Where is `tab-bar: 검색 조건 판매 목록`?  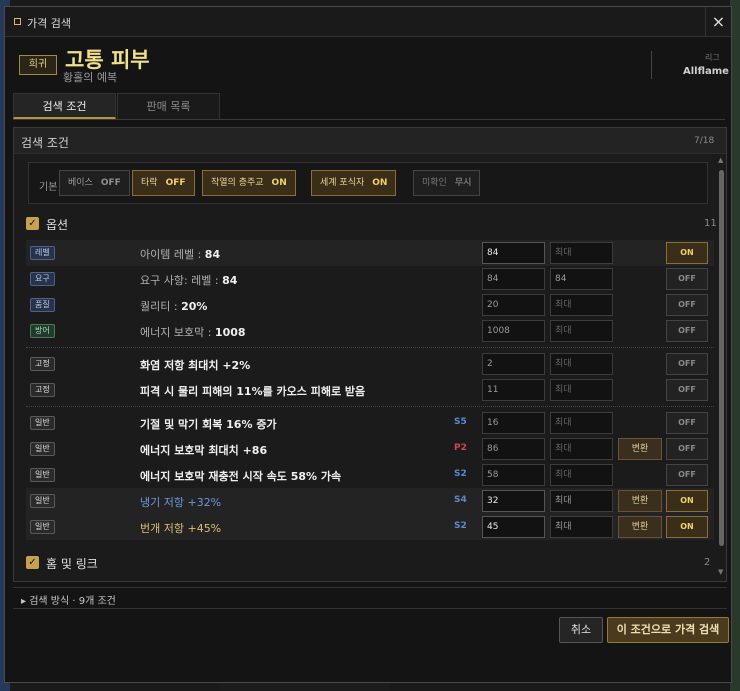
tab-bar: 검색 조건 판매 목록 is located at coordinates (369, 106).